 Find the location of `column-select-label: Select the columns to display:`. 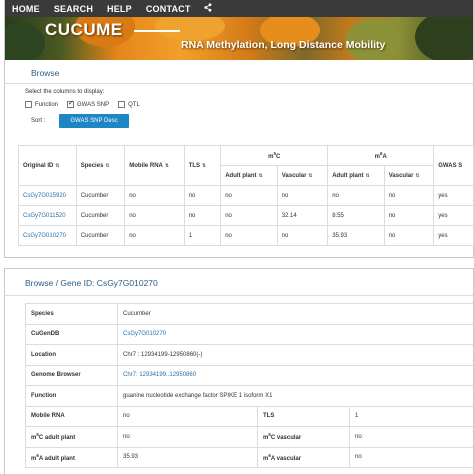

column-select-label: Select the columns to display: is located at coordinates (65, 92).